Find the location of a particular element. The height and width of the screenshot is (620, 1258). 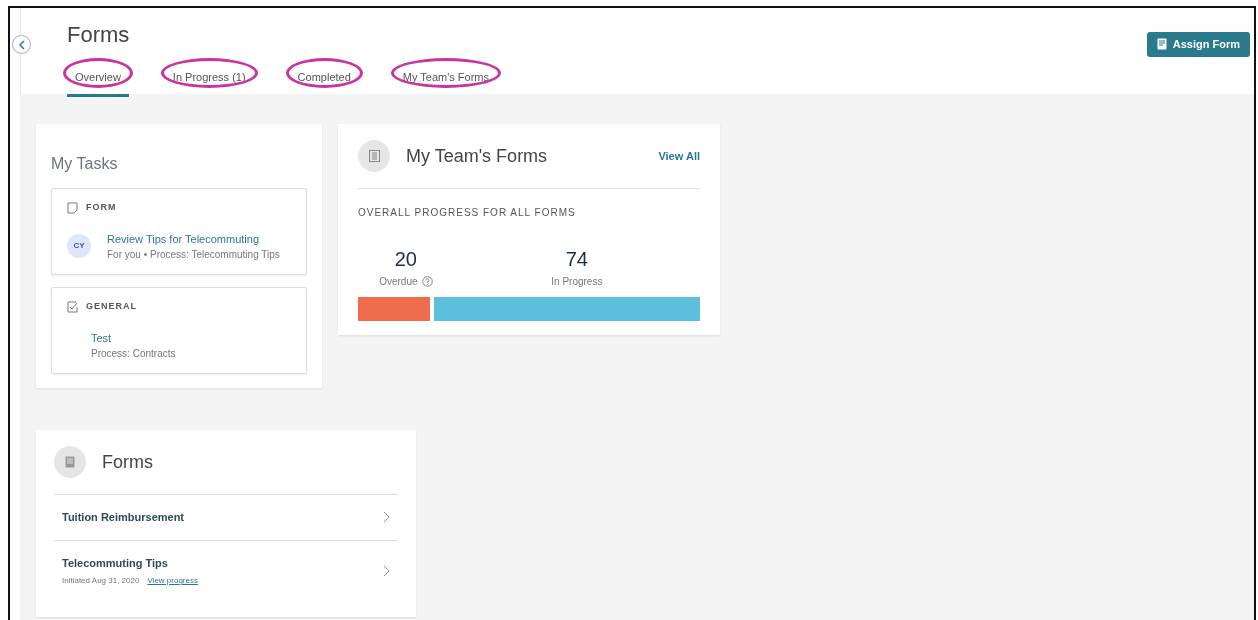

tab: My Team's Forms is located at coordinates (446, 81).